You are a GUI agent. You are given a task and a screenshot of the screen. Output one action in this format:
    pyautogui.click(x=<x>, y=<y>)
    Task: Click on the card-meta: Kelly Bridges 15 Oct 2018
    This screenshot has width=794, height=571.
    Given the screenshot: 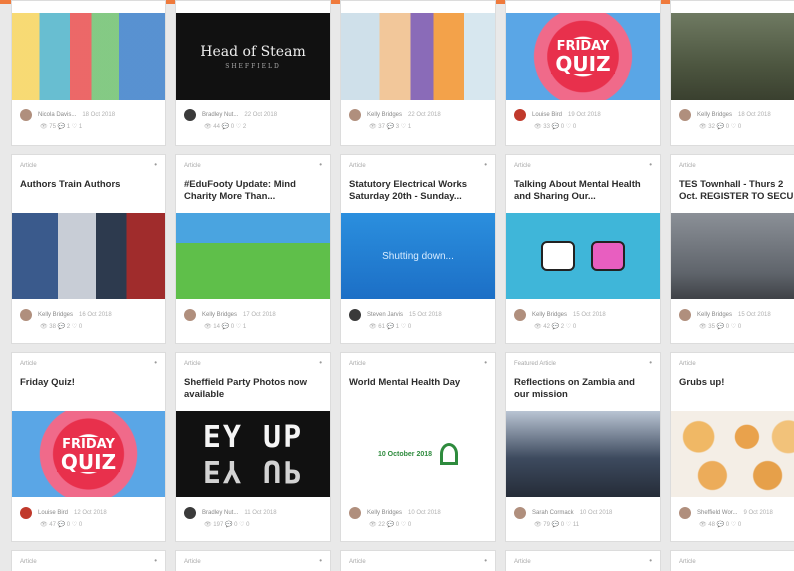 What is the action you would take?
    pyautogui.click(x=585, y=315)
    